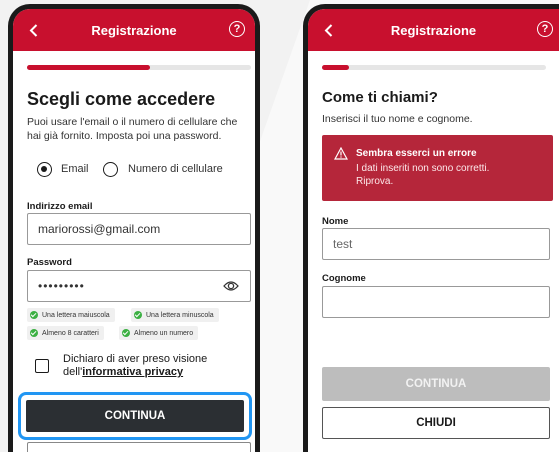 Image resolution: width=559 pixels, height=452 pixels. I want to click on rule-number: Almeno un numero, so click(159, 333).